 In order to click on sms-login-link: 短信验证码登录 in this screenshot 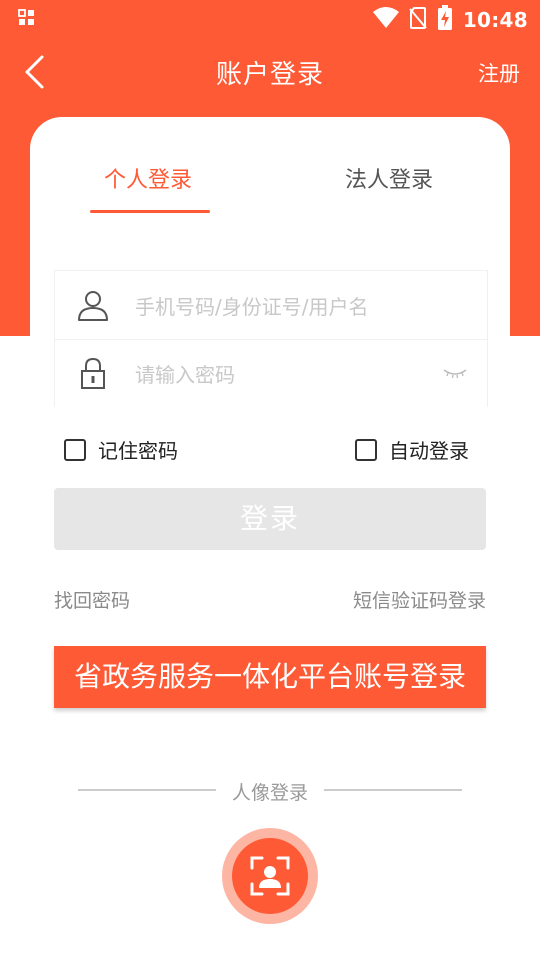, I will do `click(419, 599)`.